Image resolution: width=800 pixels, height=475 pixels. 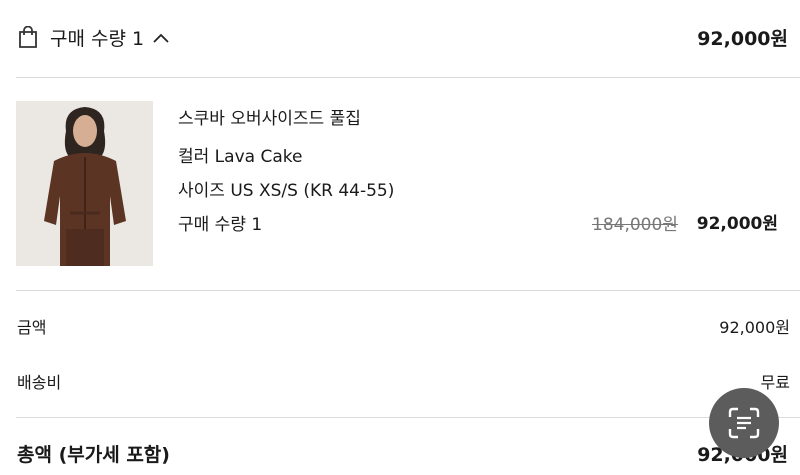 I want to click on quantity-toggle: 구매 수량 1, so click(x=110, y=37).